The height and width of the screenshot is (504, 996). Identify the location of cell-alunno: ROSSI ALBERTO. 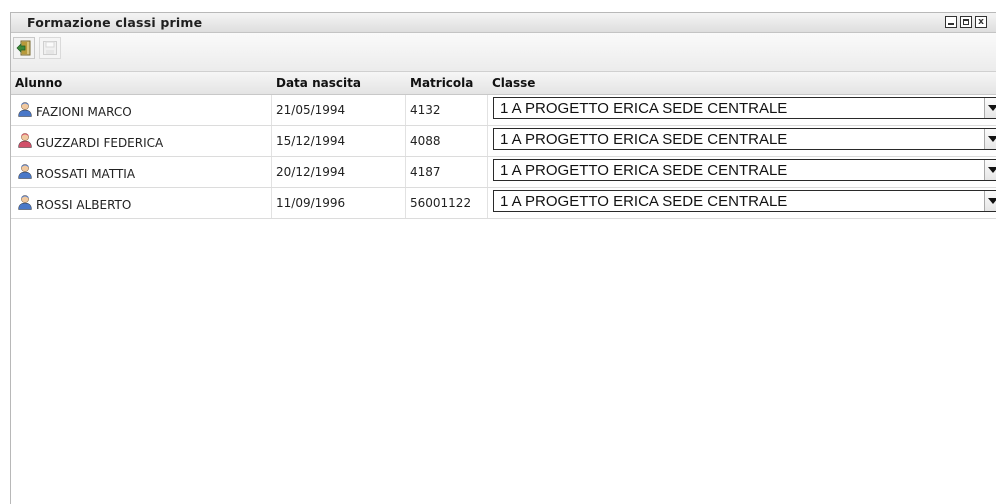
(141, 203).